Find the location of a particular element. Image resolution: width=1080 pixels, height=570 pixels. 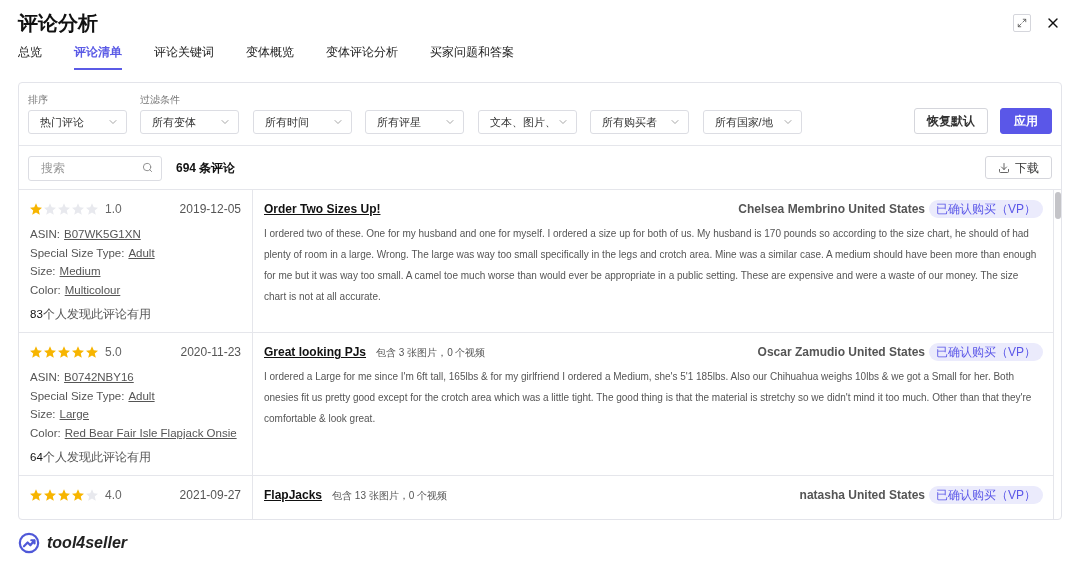

review-text: I ordered two of these. One for my husband and one for myself. I ordered a size up for both of us. My husband is 170 pounds so according to the size chart, he should of had plenty of room in a large. Wrong. The large was way too small specifically in the legs and crotch area. Mine was a similar case. A medium should have been more than enough for me but it was way too small. A camel toe much worse than would ever be appropriate in a public setting. These are expensive and were a waste of our money. The size chart is not at all accurate. is located at coordinates (651, 265).